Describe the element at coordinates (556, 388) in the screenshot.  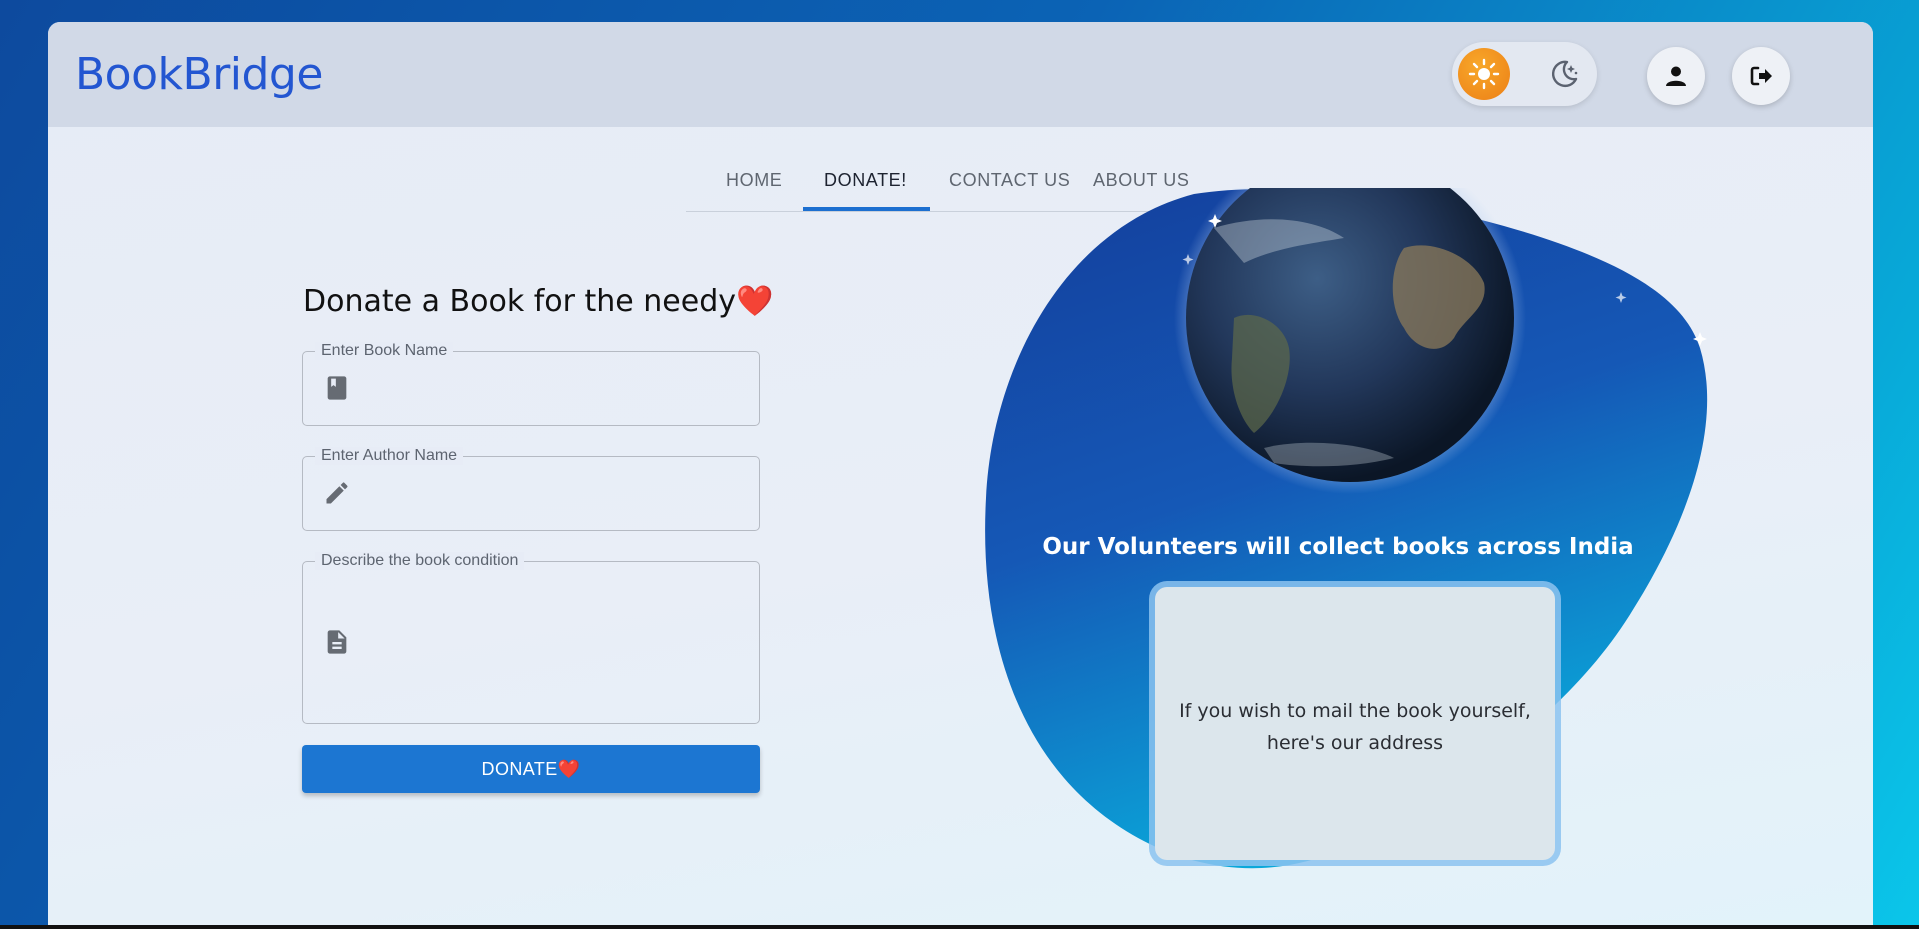
I see `book-name-input` at that location.